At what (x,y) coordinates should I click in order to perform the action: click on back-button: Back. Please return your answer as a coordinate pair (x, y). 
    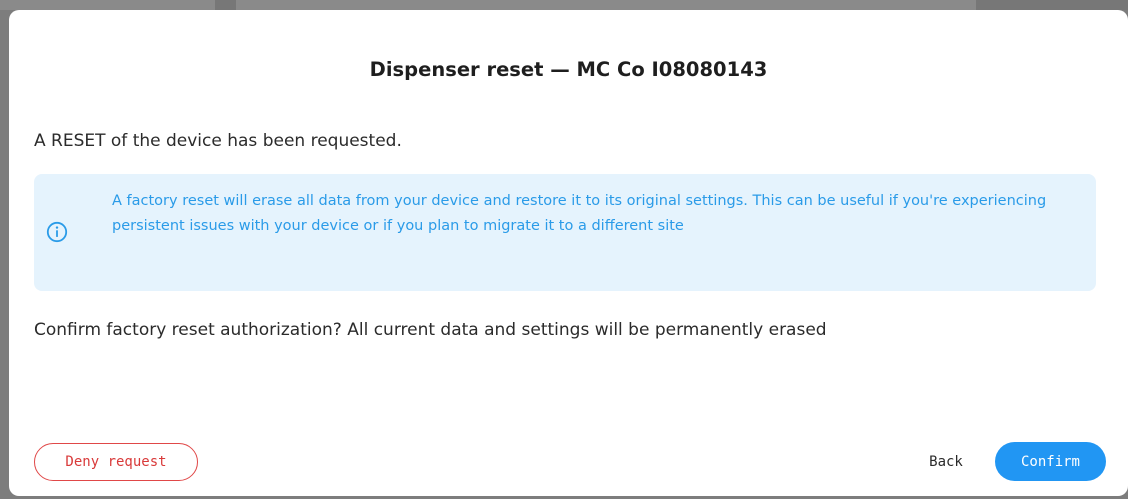
    Looking at the image, I should click on (946, 462).